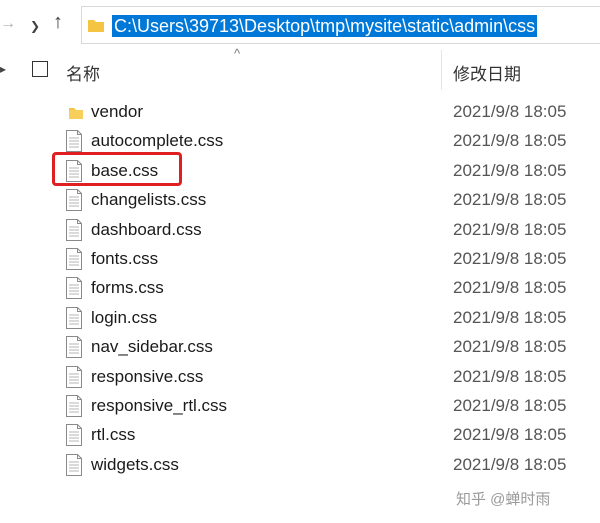 This screenshot has height=523, width=600. What do you see at coordinates (124, 317) in the screenshot?
I see `file-name: login.css` at bounding box center [124, 317].